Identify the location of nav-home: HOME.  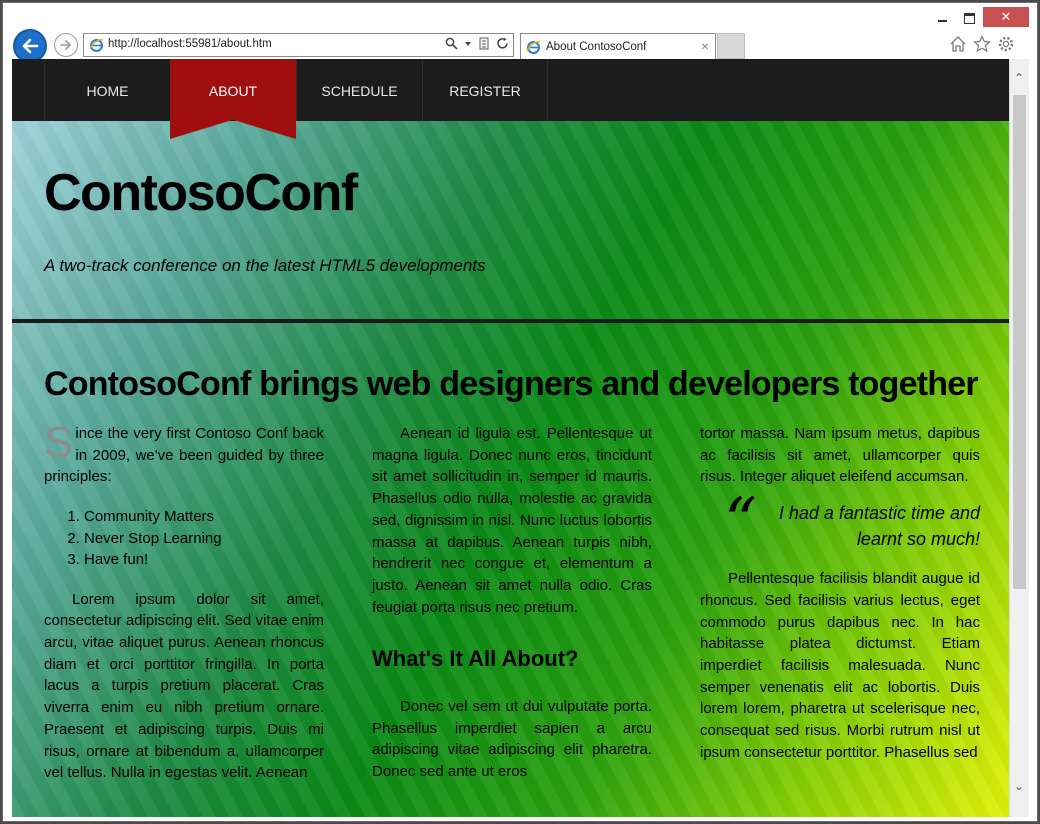
(107, 90).